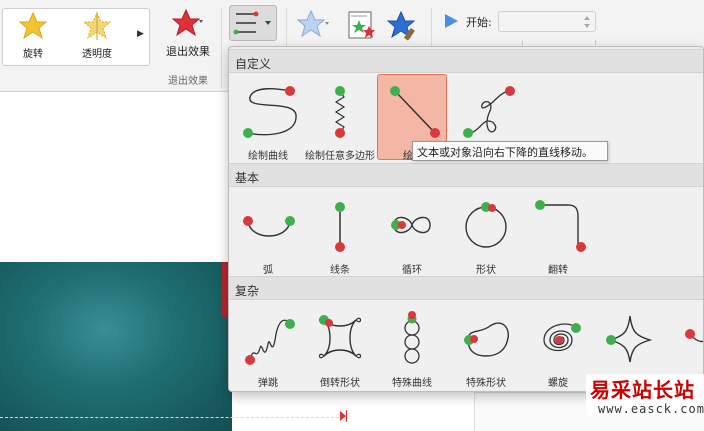  I want to click on path-draw-curve: 绘制曲线, so click(268, 118).